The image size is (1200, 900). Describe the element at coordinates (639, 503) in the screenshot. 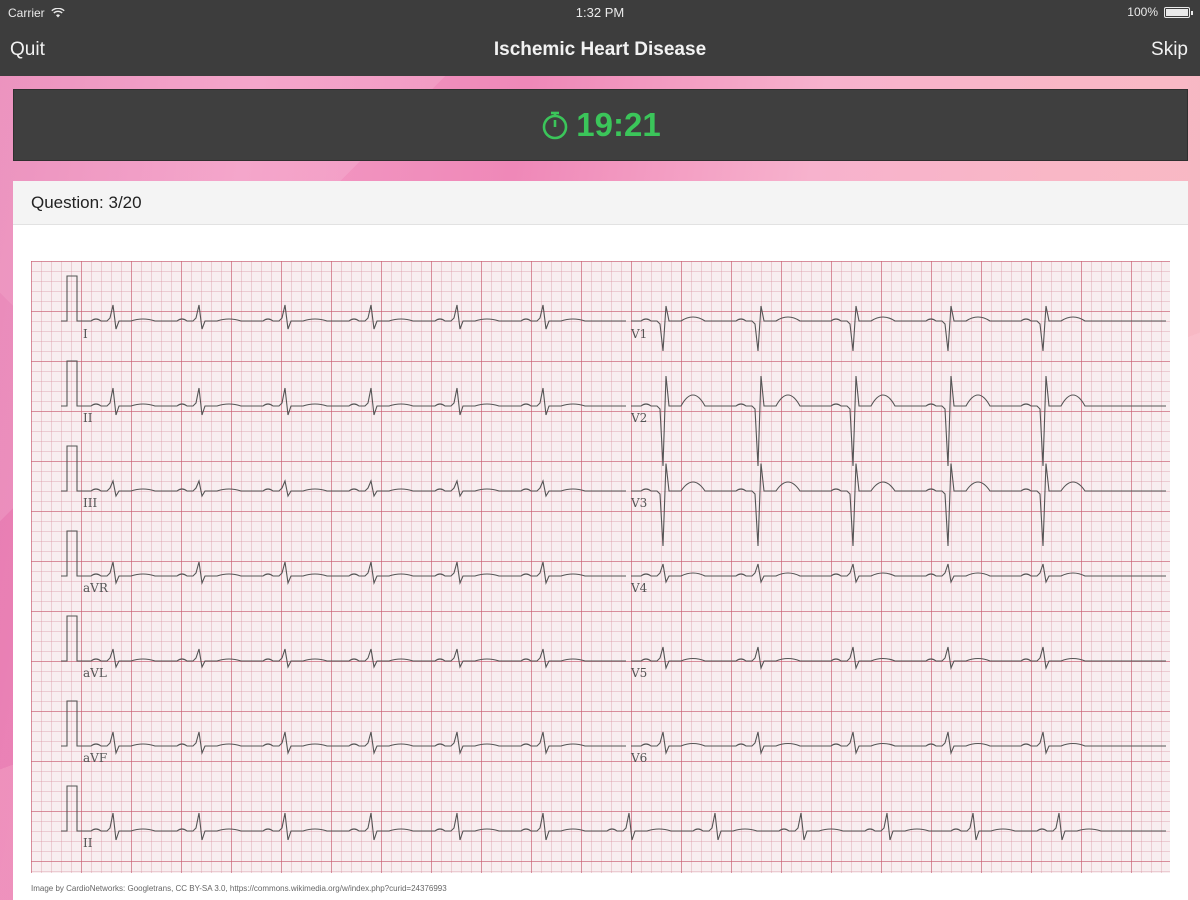

I see `lead-label-v3: V3` at that location.